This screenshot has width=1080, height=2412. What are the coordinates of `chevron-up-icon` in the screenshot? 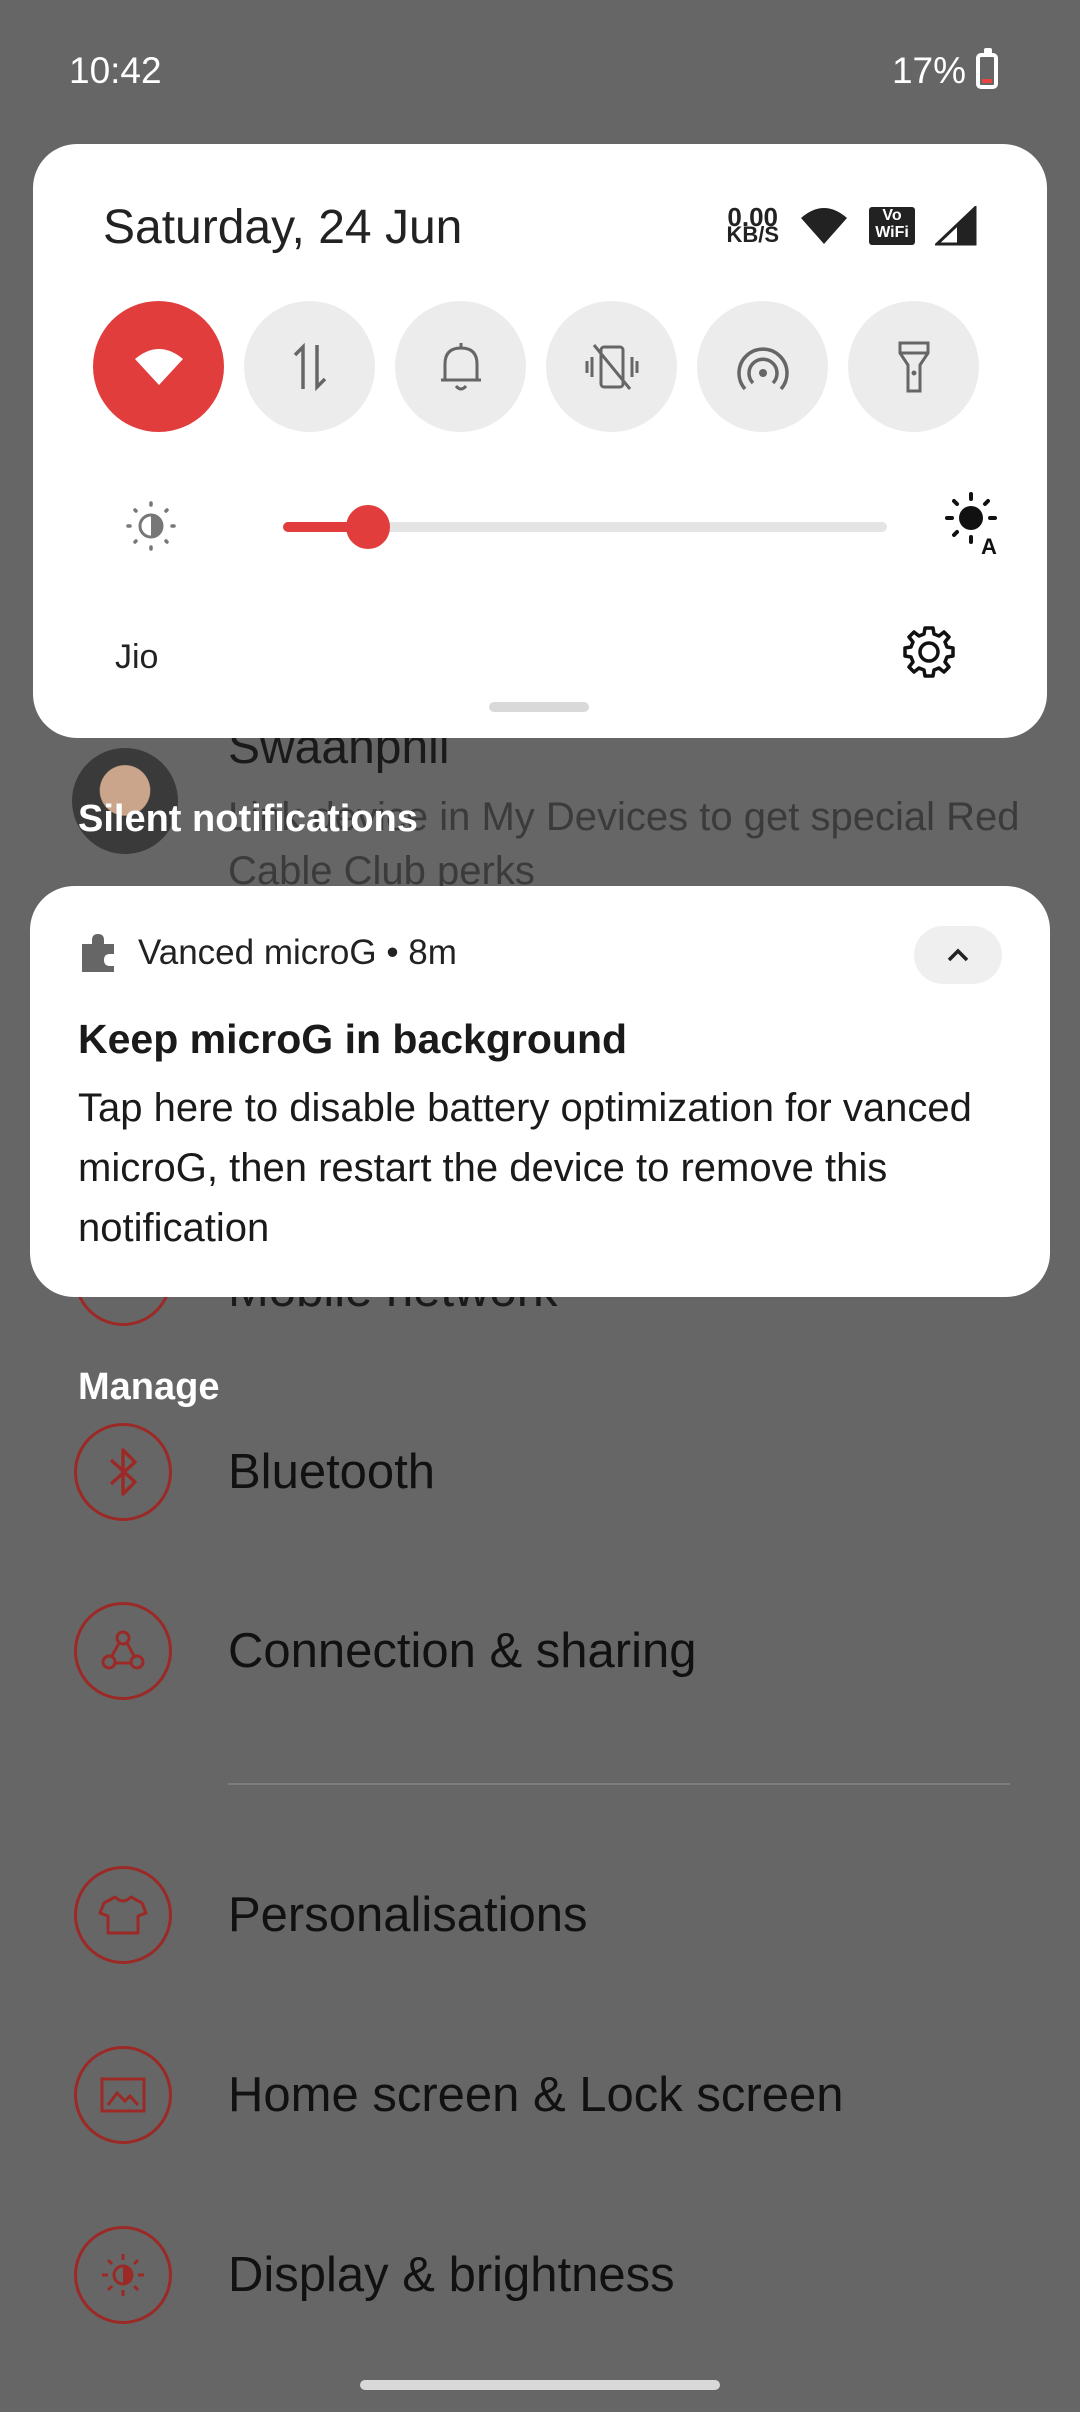 It's located at (958, 955).